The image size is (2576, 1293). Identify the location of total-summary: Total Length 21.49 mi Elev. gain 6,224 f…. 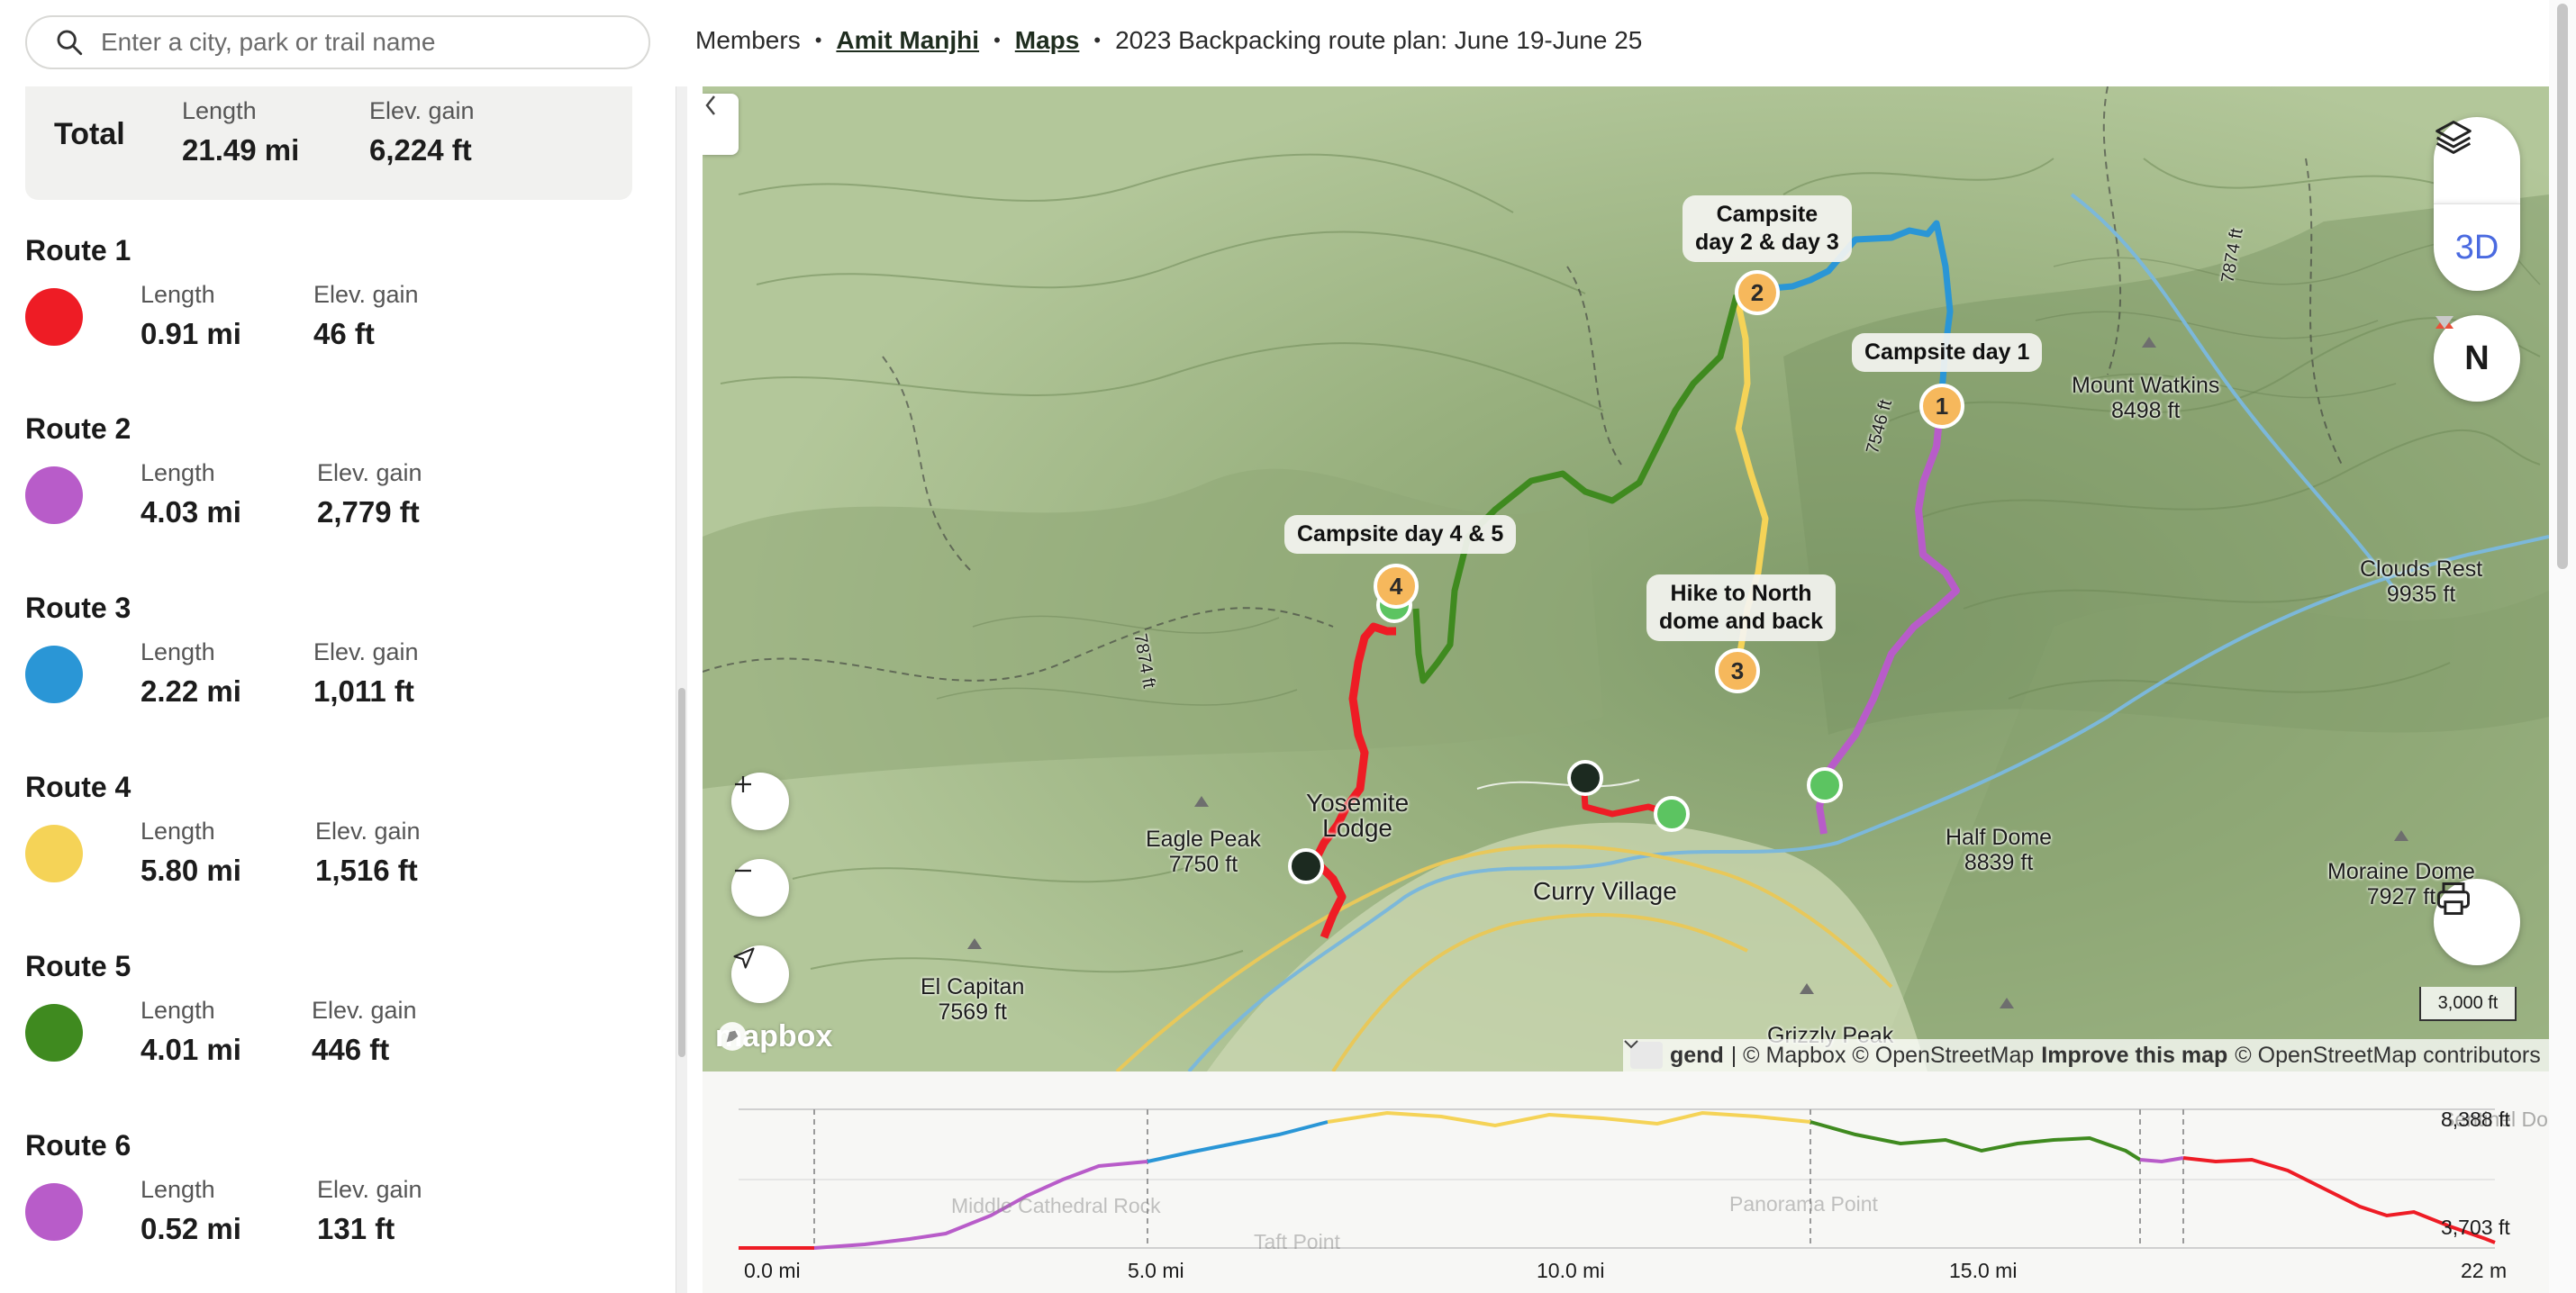
(328, 143).